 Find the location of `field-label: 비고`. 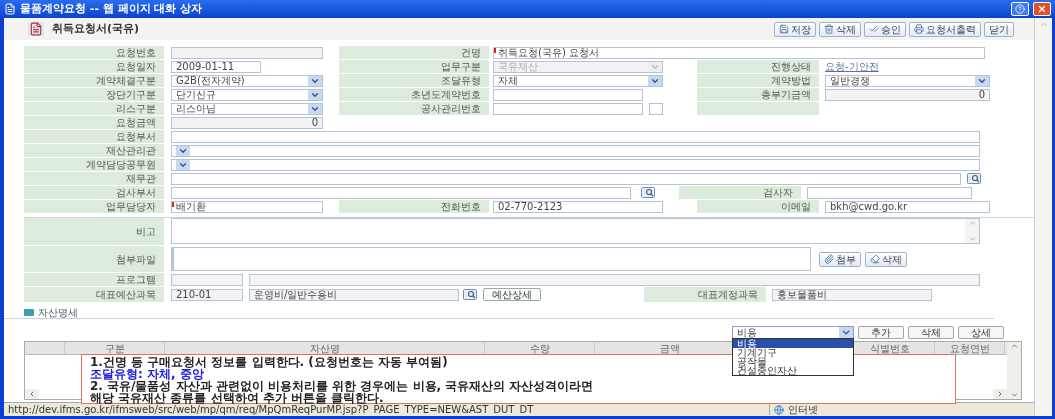

field-label: 비고 is located at coordinates (146, 231).